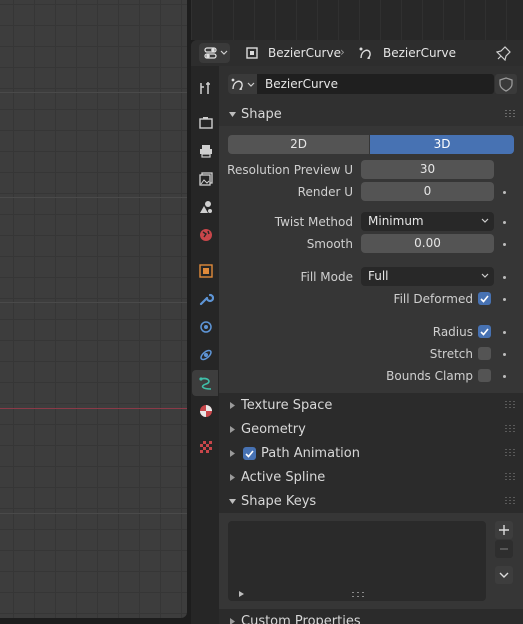 The width and height of the screenshot is (523, 624). I want to click on image-stack-icon, so click(206, 179).